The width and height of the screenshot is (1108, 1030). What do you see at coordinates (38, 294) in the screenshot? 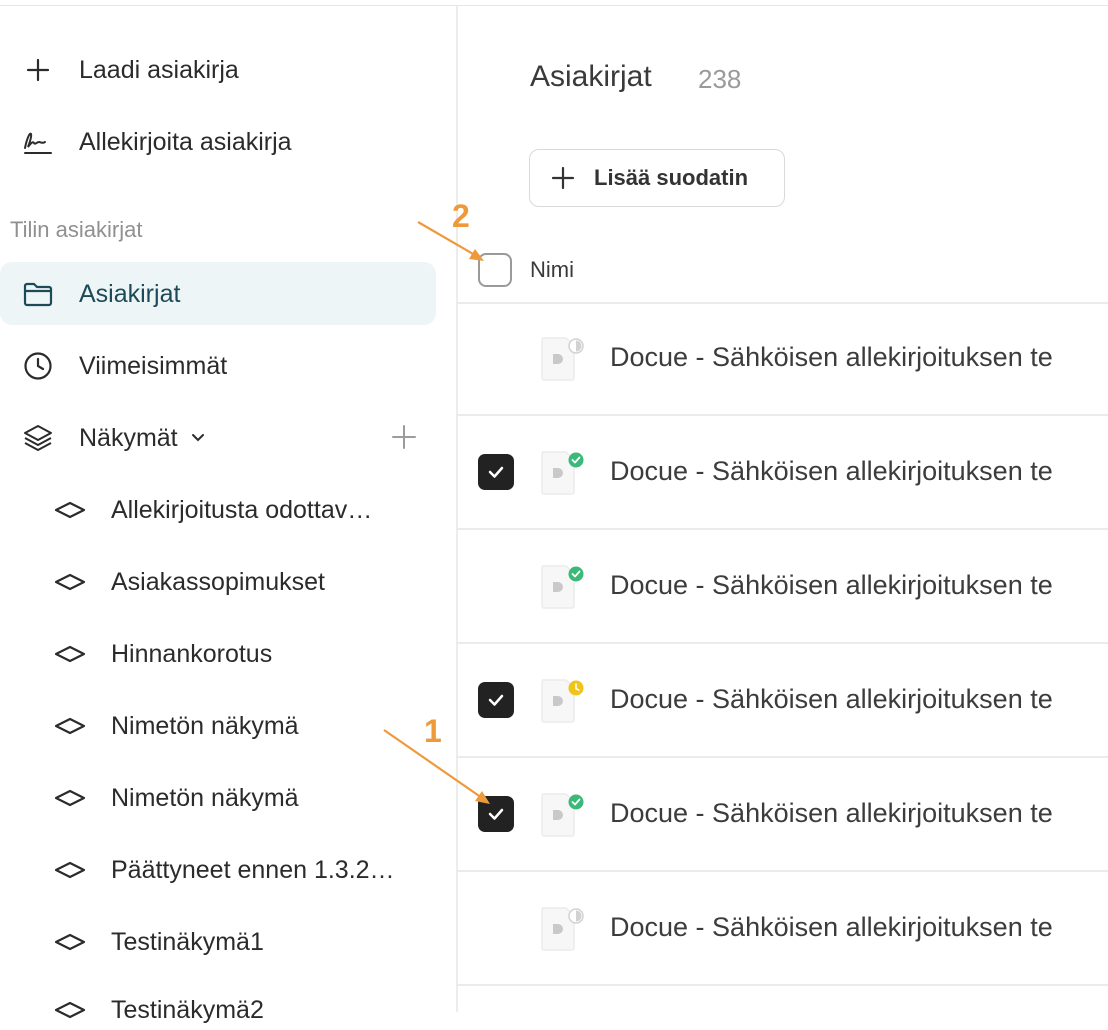
I see `folder-icon` at bounding box center [38, 294].